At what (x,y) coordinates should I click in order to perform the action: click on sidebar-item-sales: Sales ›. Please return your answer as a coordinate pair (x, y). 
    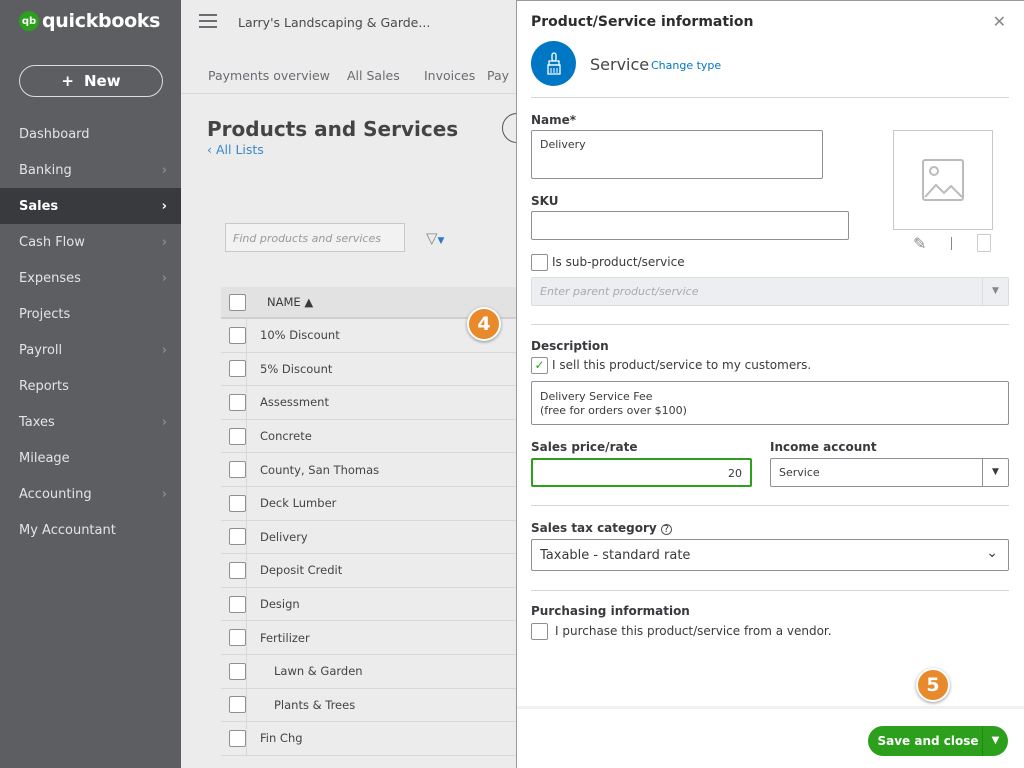
    Looking at the image, I should click on (90, 206).